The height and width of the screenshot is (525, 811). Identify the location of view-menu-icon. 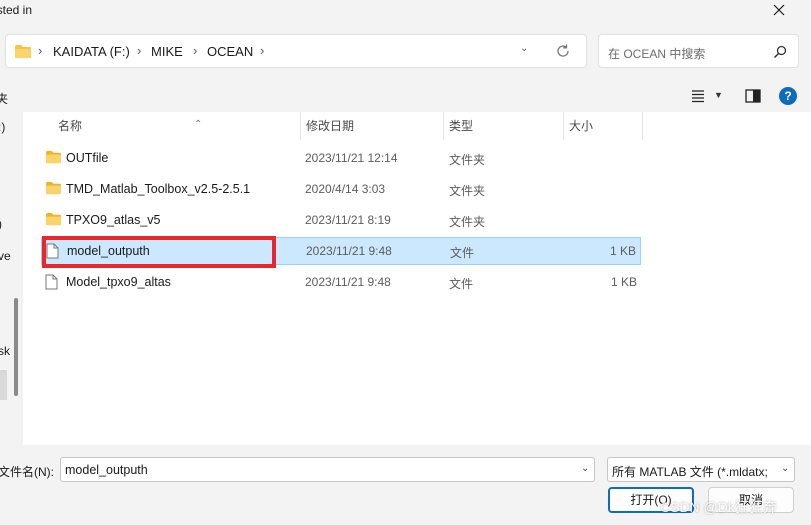
(698, 96).